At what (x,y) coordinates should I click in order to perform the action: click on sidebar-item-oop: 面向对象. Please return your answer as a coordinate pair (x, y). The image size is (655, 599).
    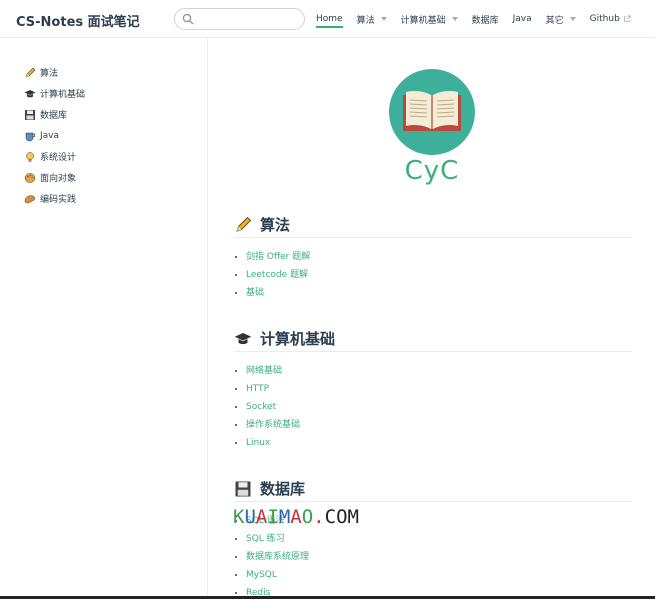
    Looking at the image, I should click on (115, 177).